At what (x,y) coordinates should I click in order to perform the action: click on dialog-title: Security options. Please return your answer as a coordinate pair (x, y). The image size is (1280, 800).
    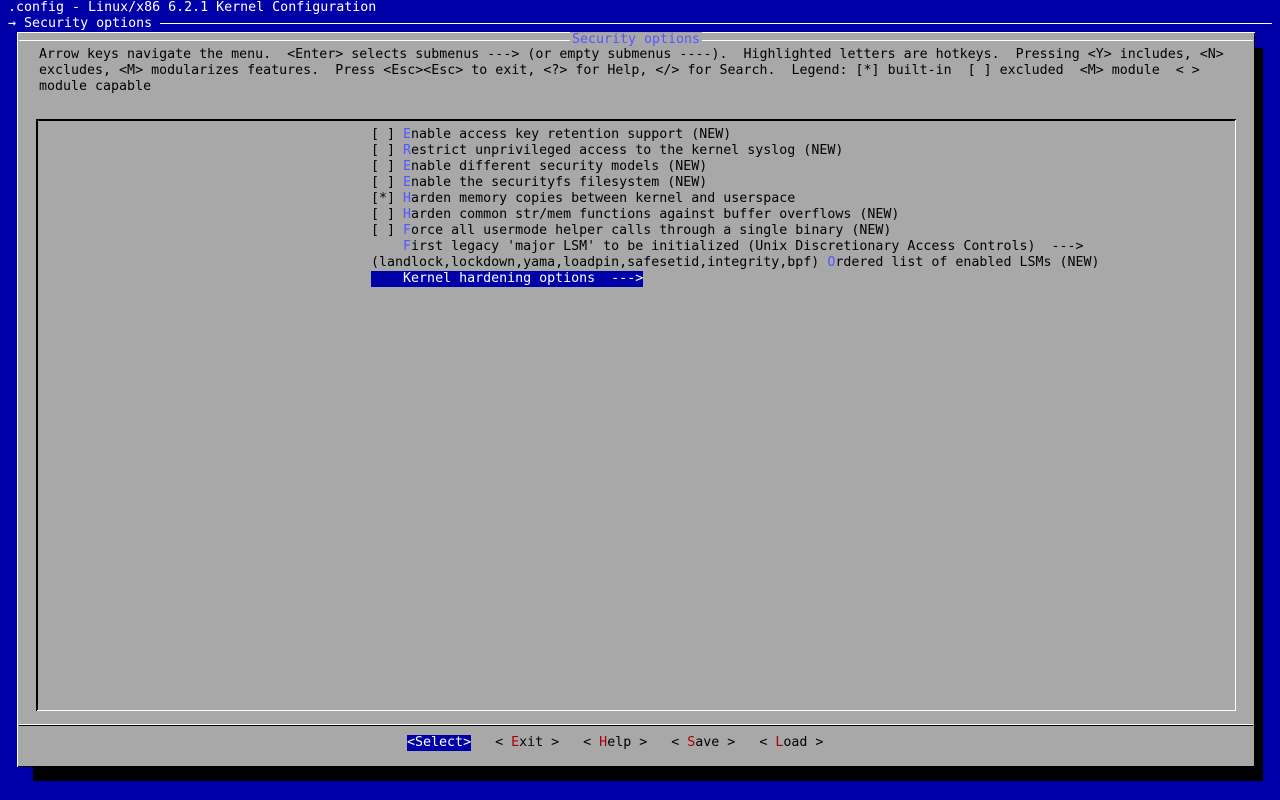
    Looking at the image, I should click on (636, 39).